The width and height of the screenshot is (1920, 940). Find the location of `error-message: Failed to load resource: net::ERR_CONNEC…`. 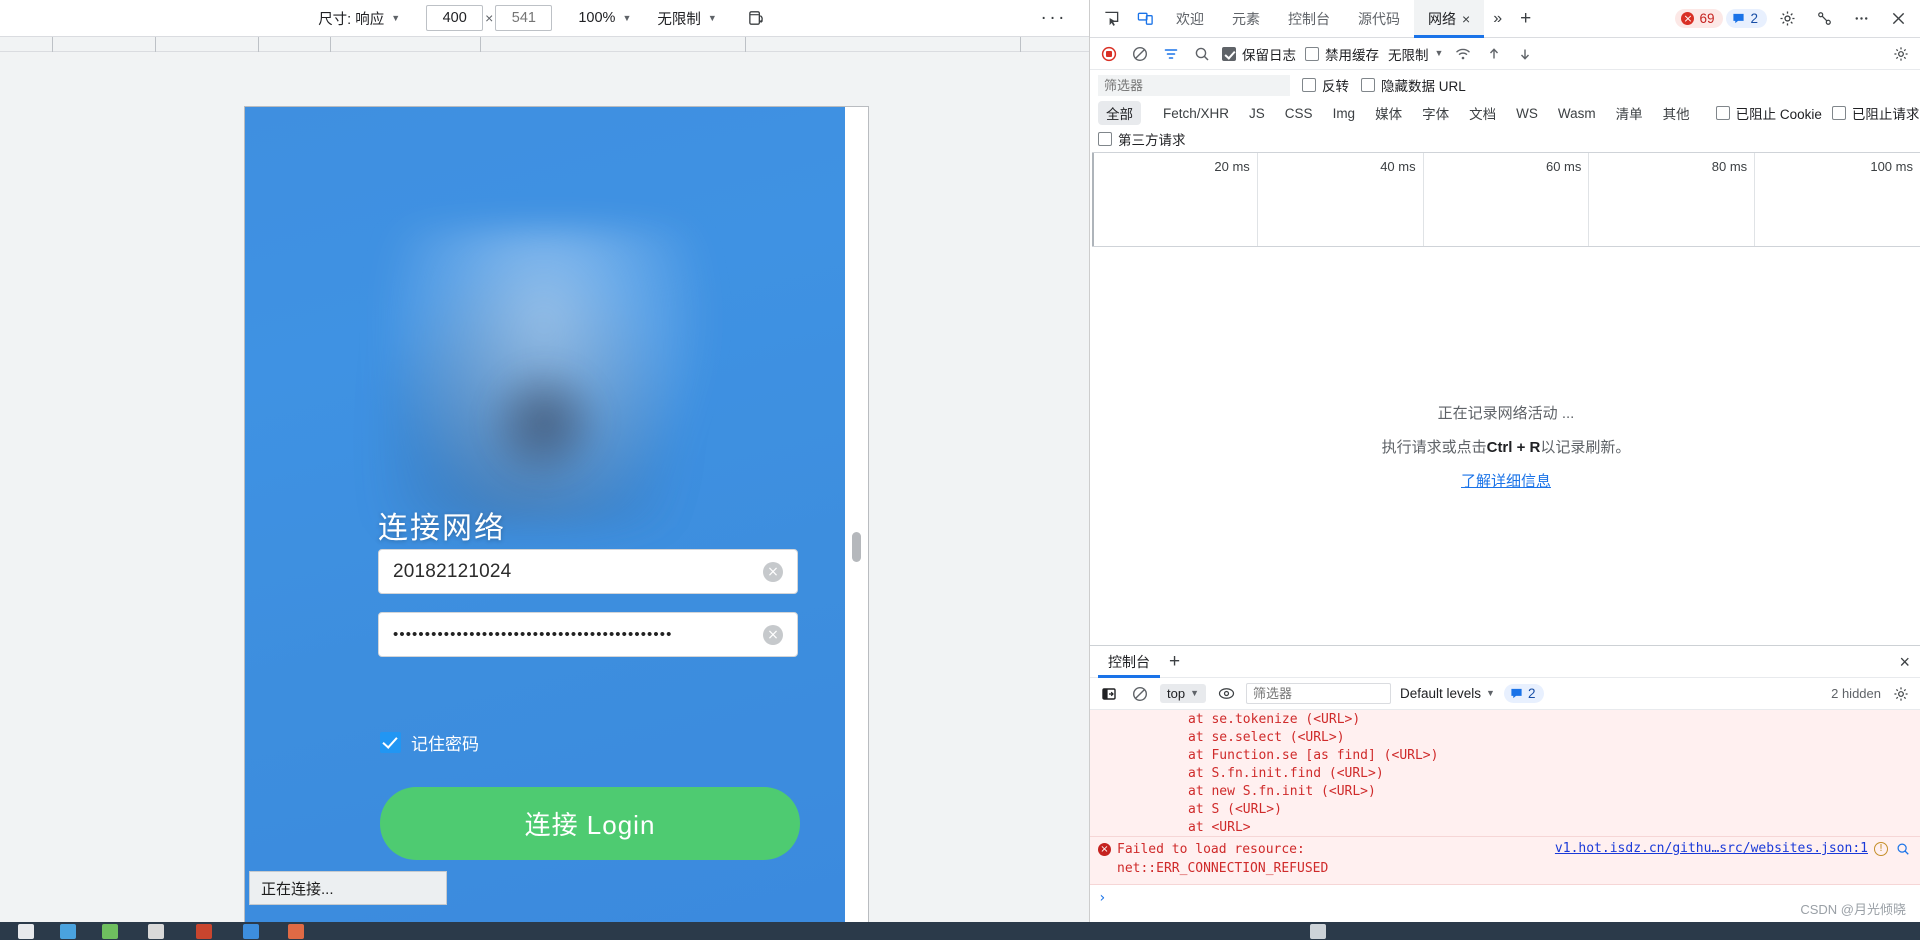

error-message: Failed to load resource: net::ERR_CONNEC… is located at coordinates (1333, 860).